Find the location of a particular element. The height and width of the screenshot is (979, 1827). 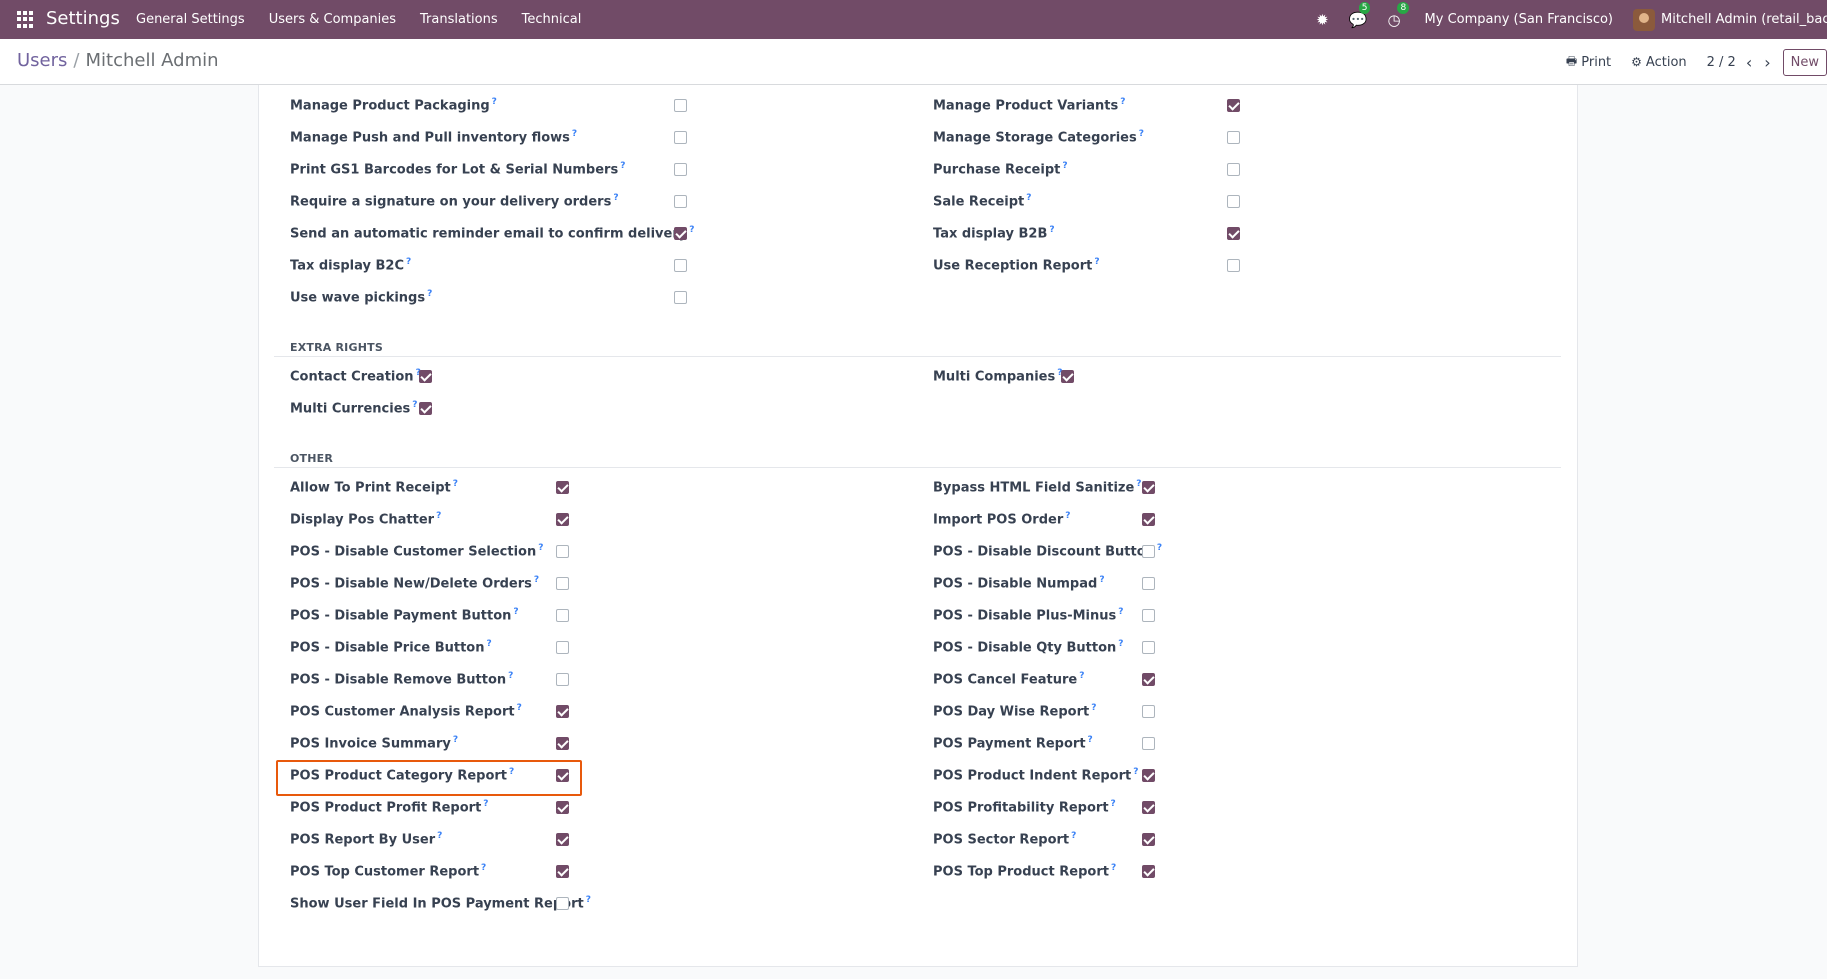

checkbox-pos-top-customer-report is located at coordinates (562, 871).